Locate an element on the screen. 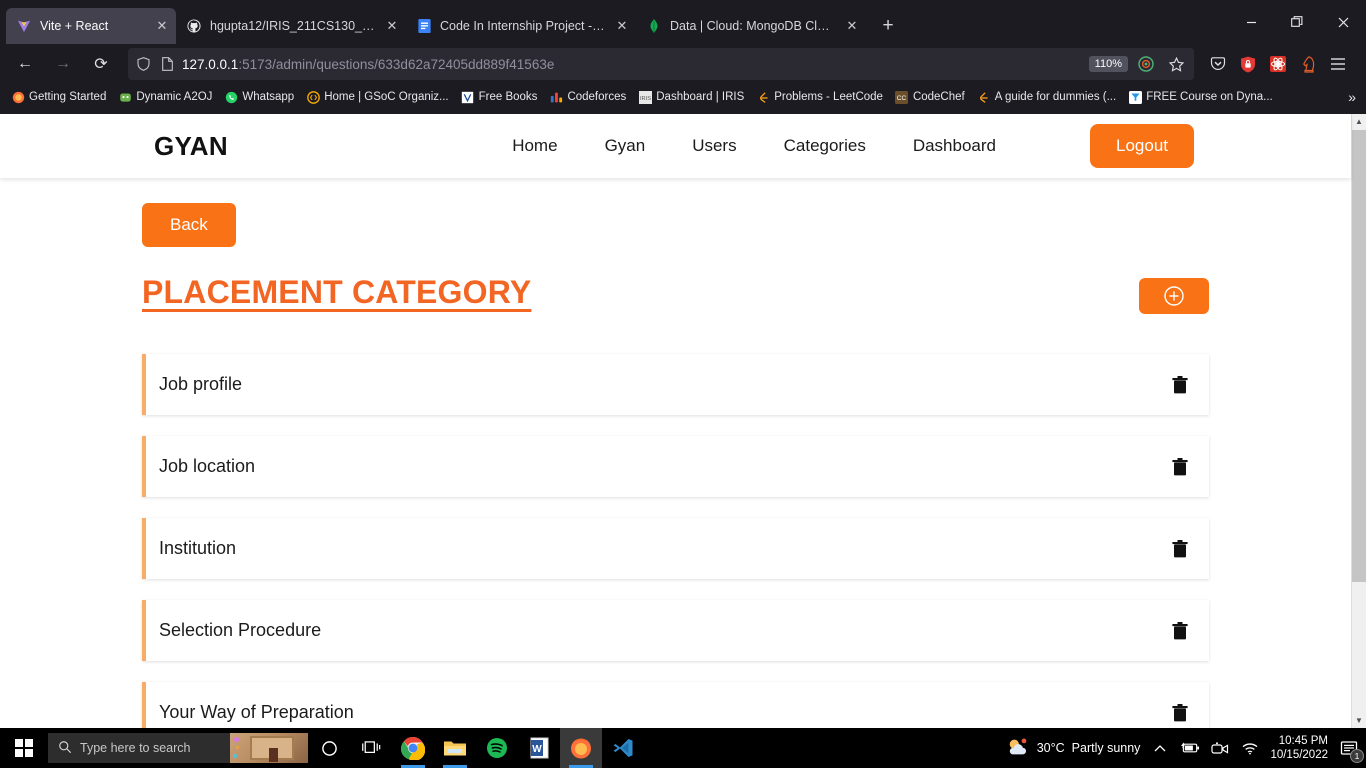 Image resolution: width=1366 pixels, height=768 pixels. bookmark-label: Getting Started is located at coordinates (68, 97).